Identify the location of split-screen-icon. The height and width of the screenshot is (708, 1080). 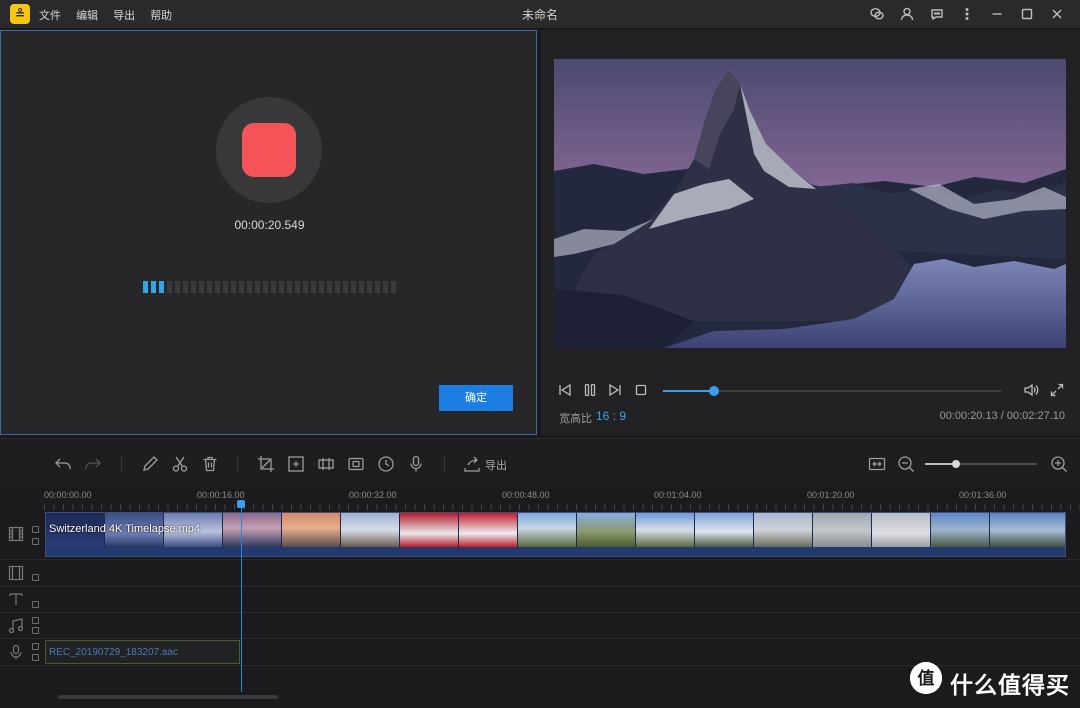
(326, 464).